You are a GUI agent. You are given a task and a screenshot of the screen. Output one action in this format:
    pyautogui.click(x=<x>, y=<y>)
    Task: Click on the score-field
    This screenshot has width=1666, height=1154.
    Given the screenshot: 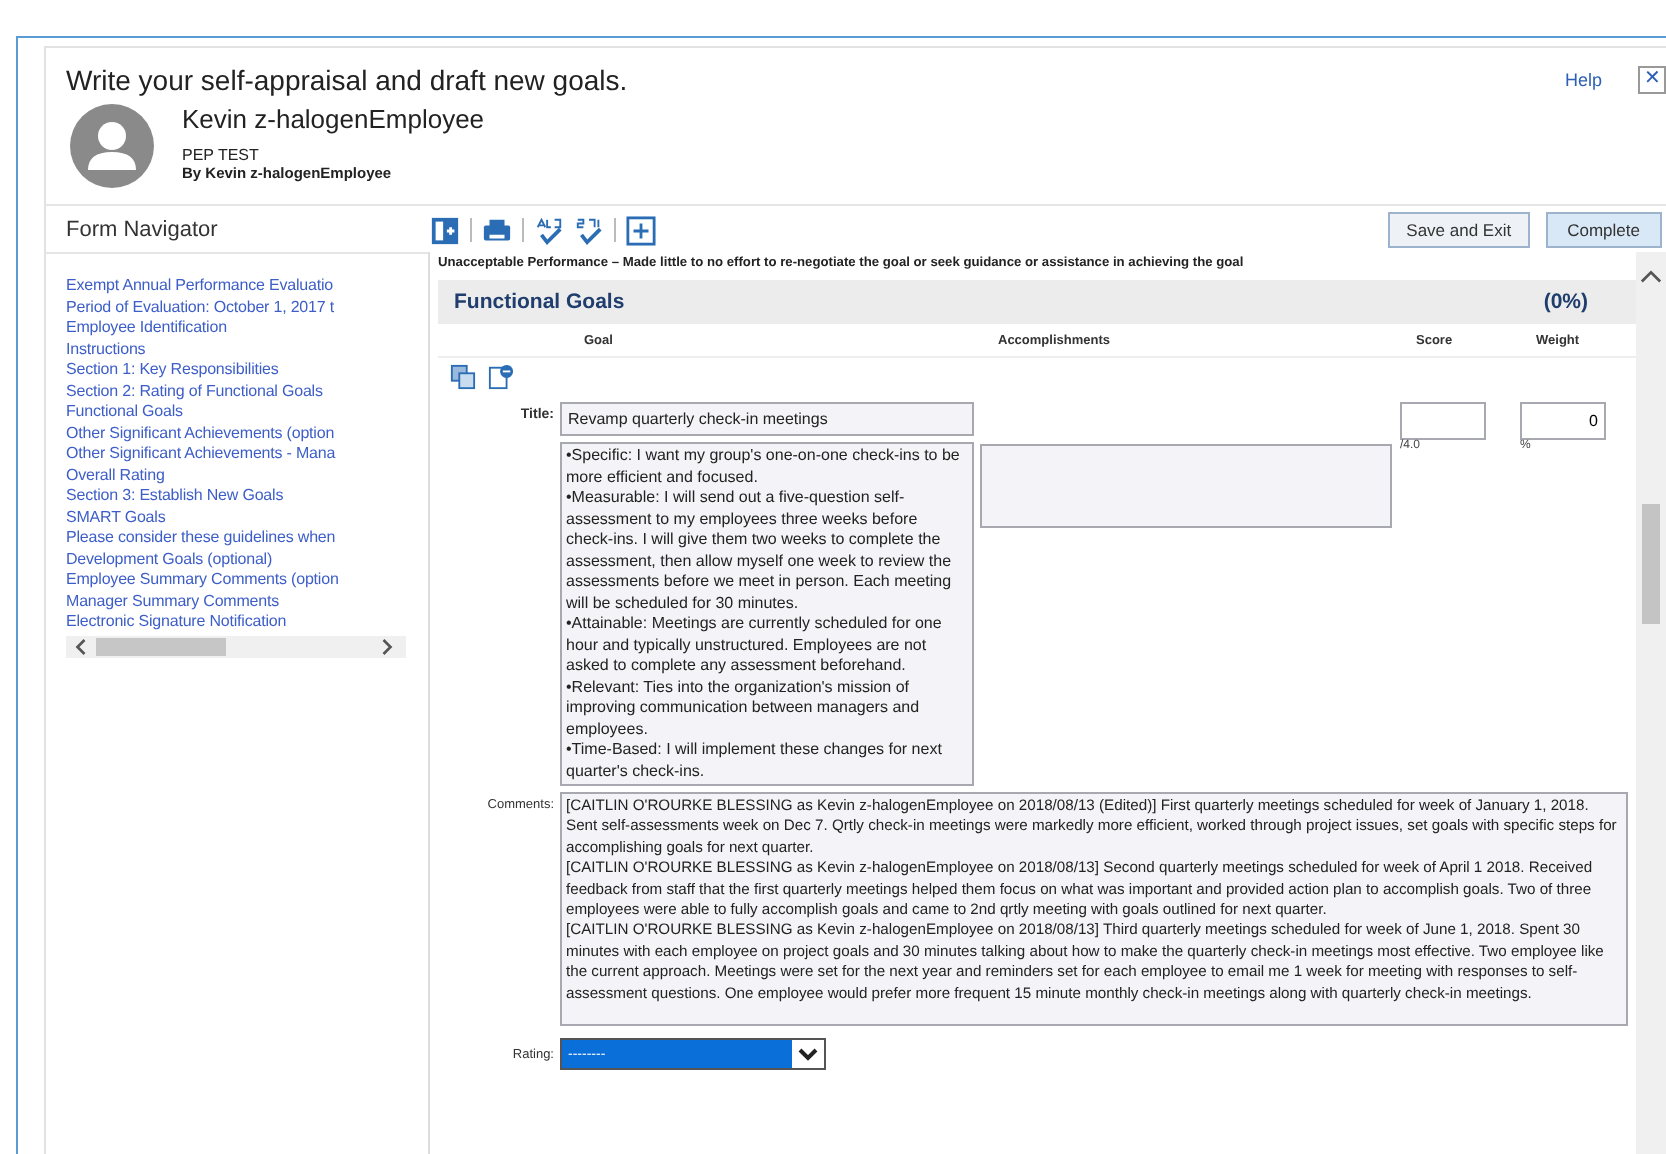 What is the action you would take?
    pyautogui.click(x=1443, y=421)
    